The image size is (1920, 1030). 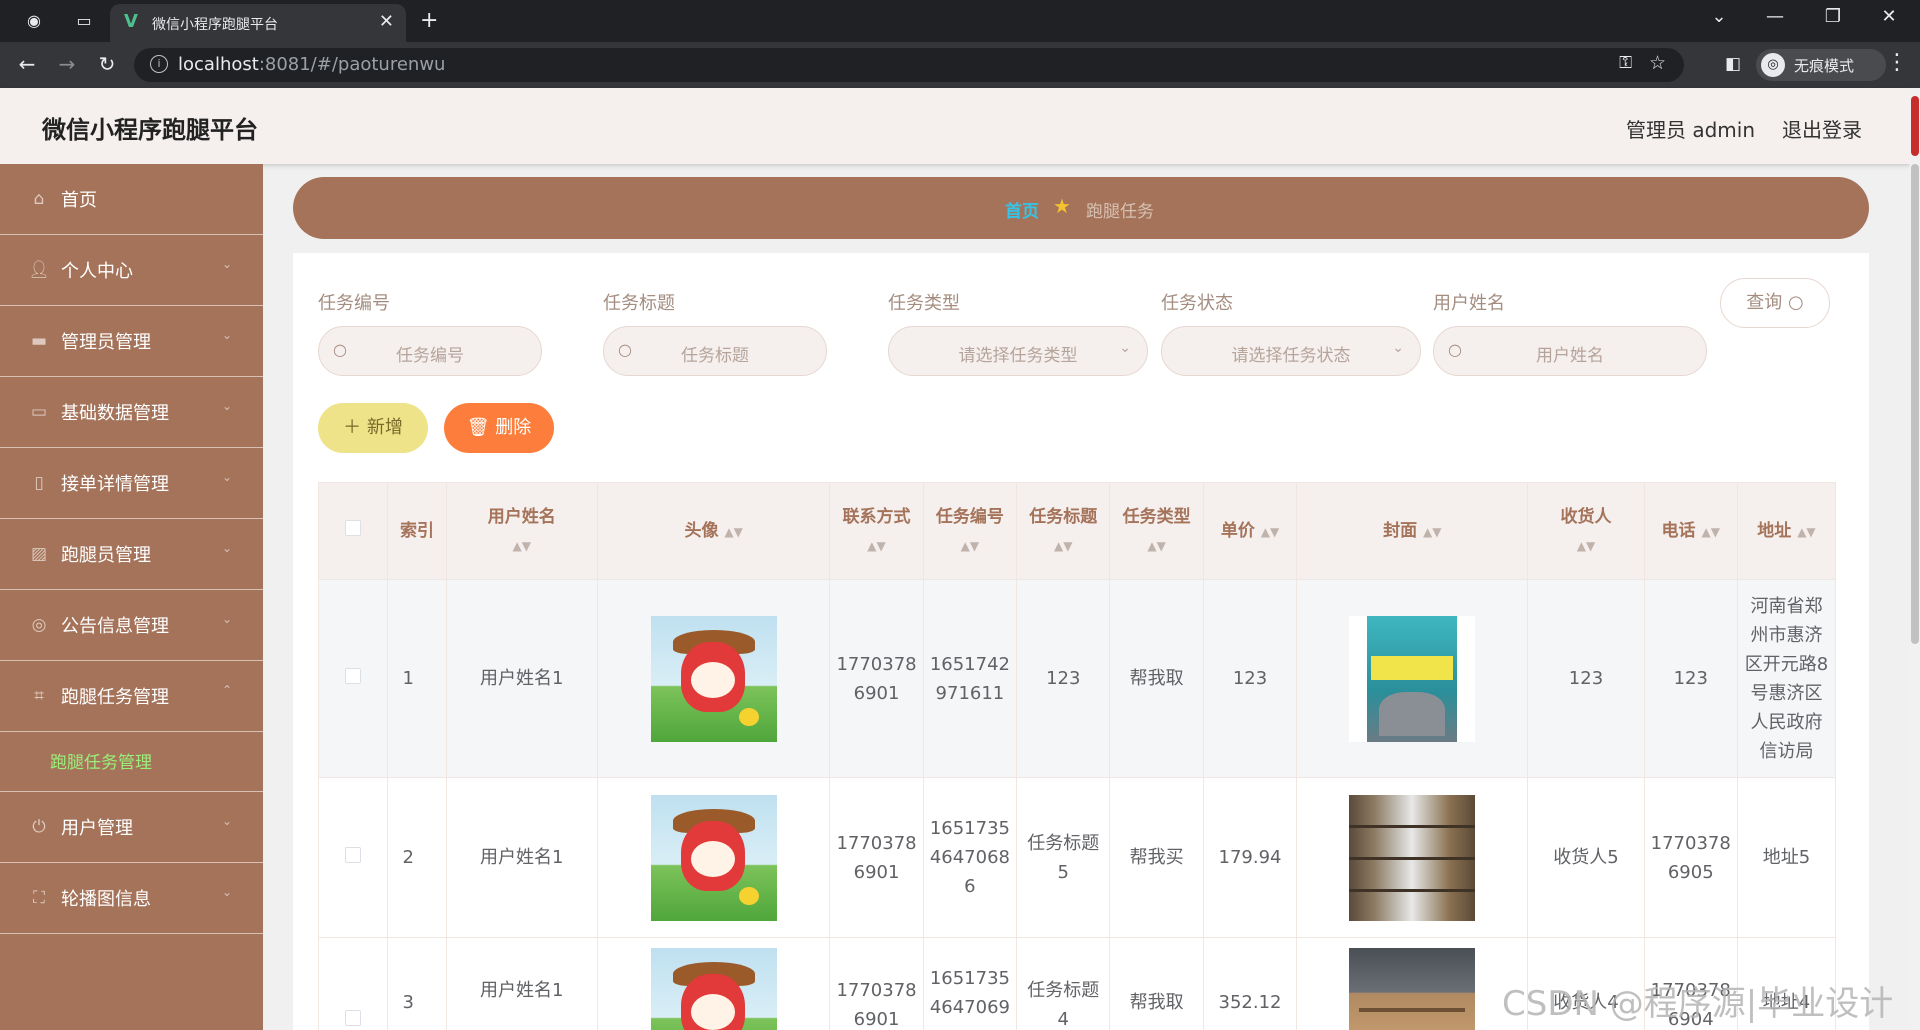 What do you see at coordinates (1897, 62) in the screenshot?
I see `browser-menu-dots-icon: ⋮` at bounding box center [1897, 62].